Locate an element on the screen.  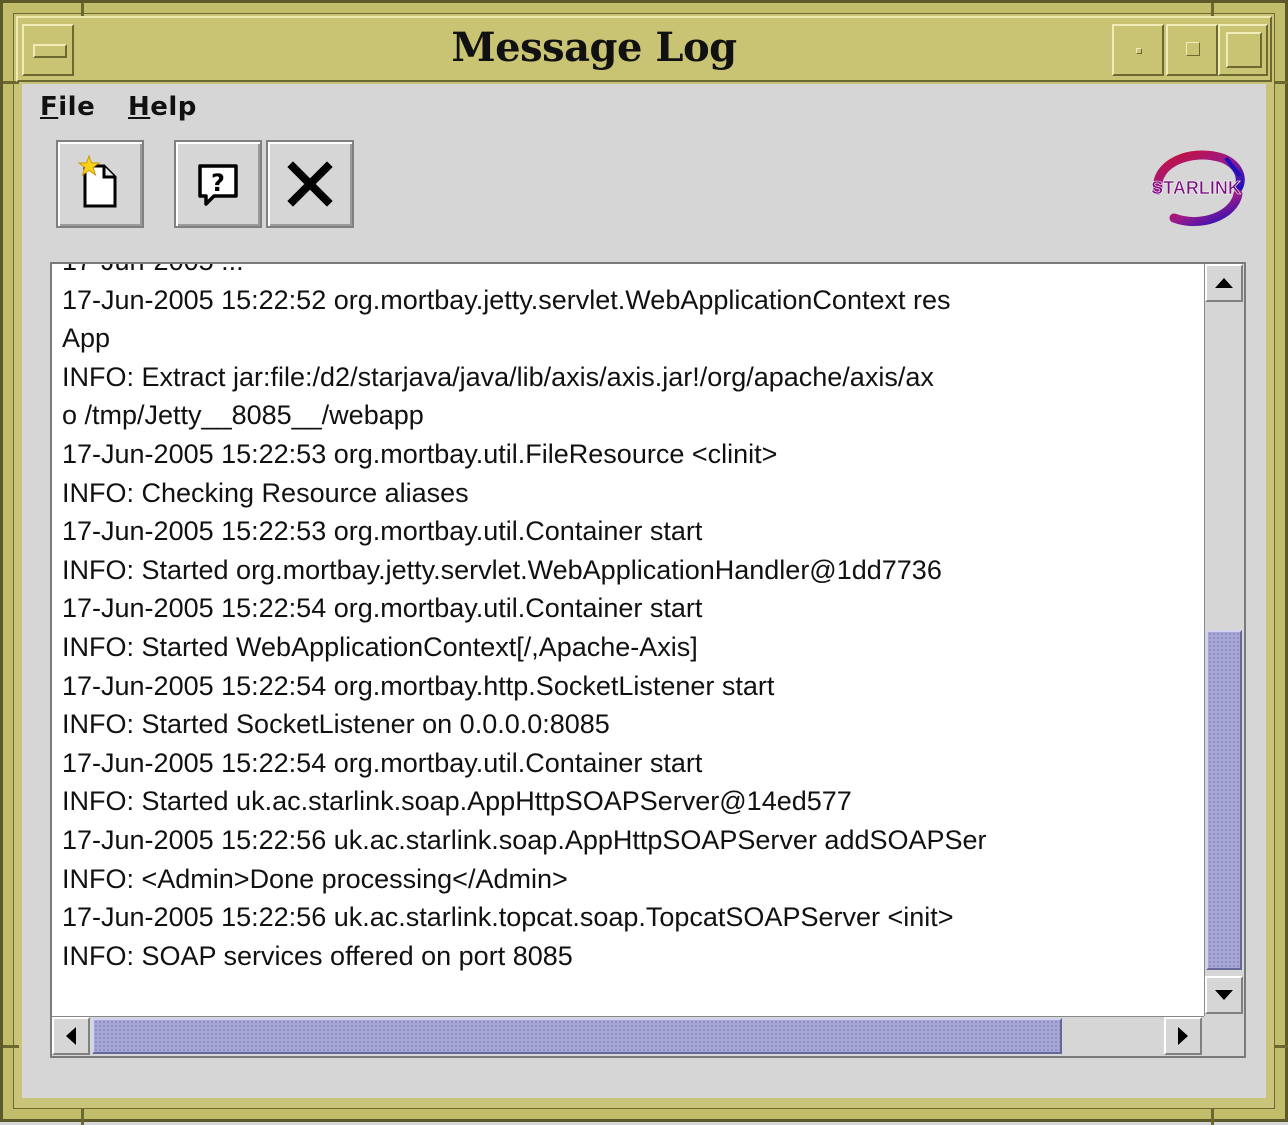
minimize-button is located at coordinates (1138, 50).